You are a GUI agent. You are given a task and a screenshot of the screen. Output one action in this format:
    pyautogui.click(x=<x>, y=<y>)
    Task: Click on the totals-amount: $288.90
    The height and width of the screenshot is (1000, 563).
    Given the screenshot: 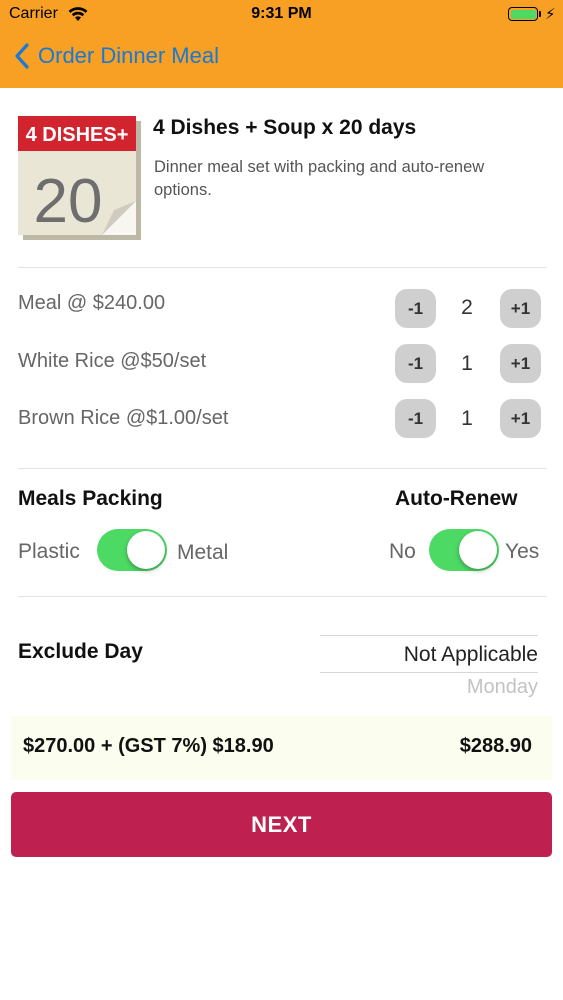 What is the action you would take?
    pyautogui.click(x=495, y=746)
    